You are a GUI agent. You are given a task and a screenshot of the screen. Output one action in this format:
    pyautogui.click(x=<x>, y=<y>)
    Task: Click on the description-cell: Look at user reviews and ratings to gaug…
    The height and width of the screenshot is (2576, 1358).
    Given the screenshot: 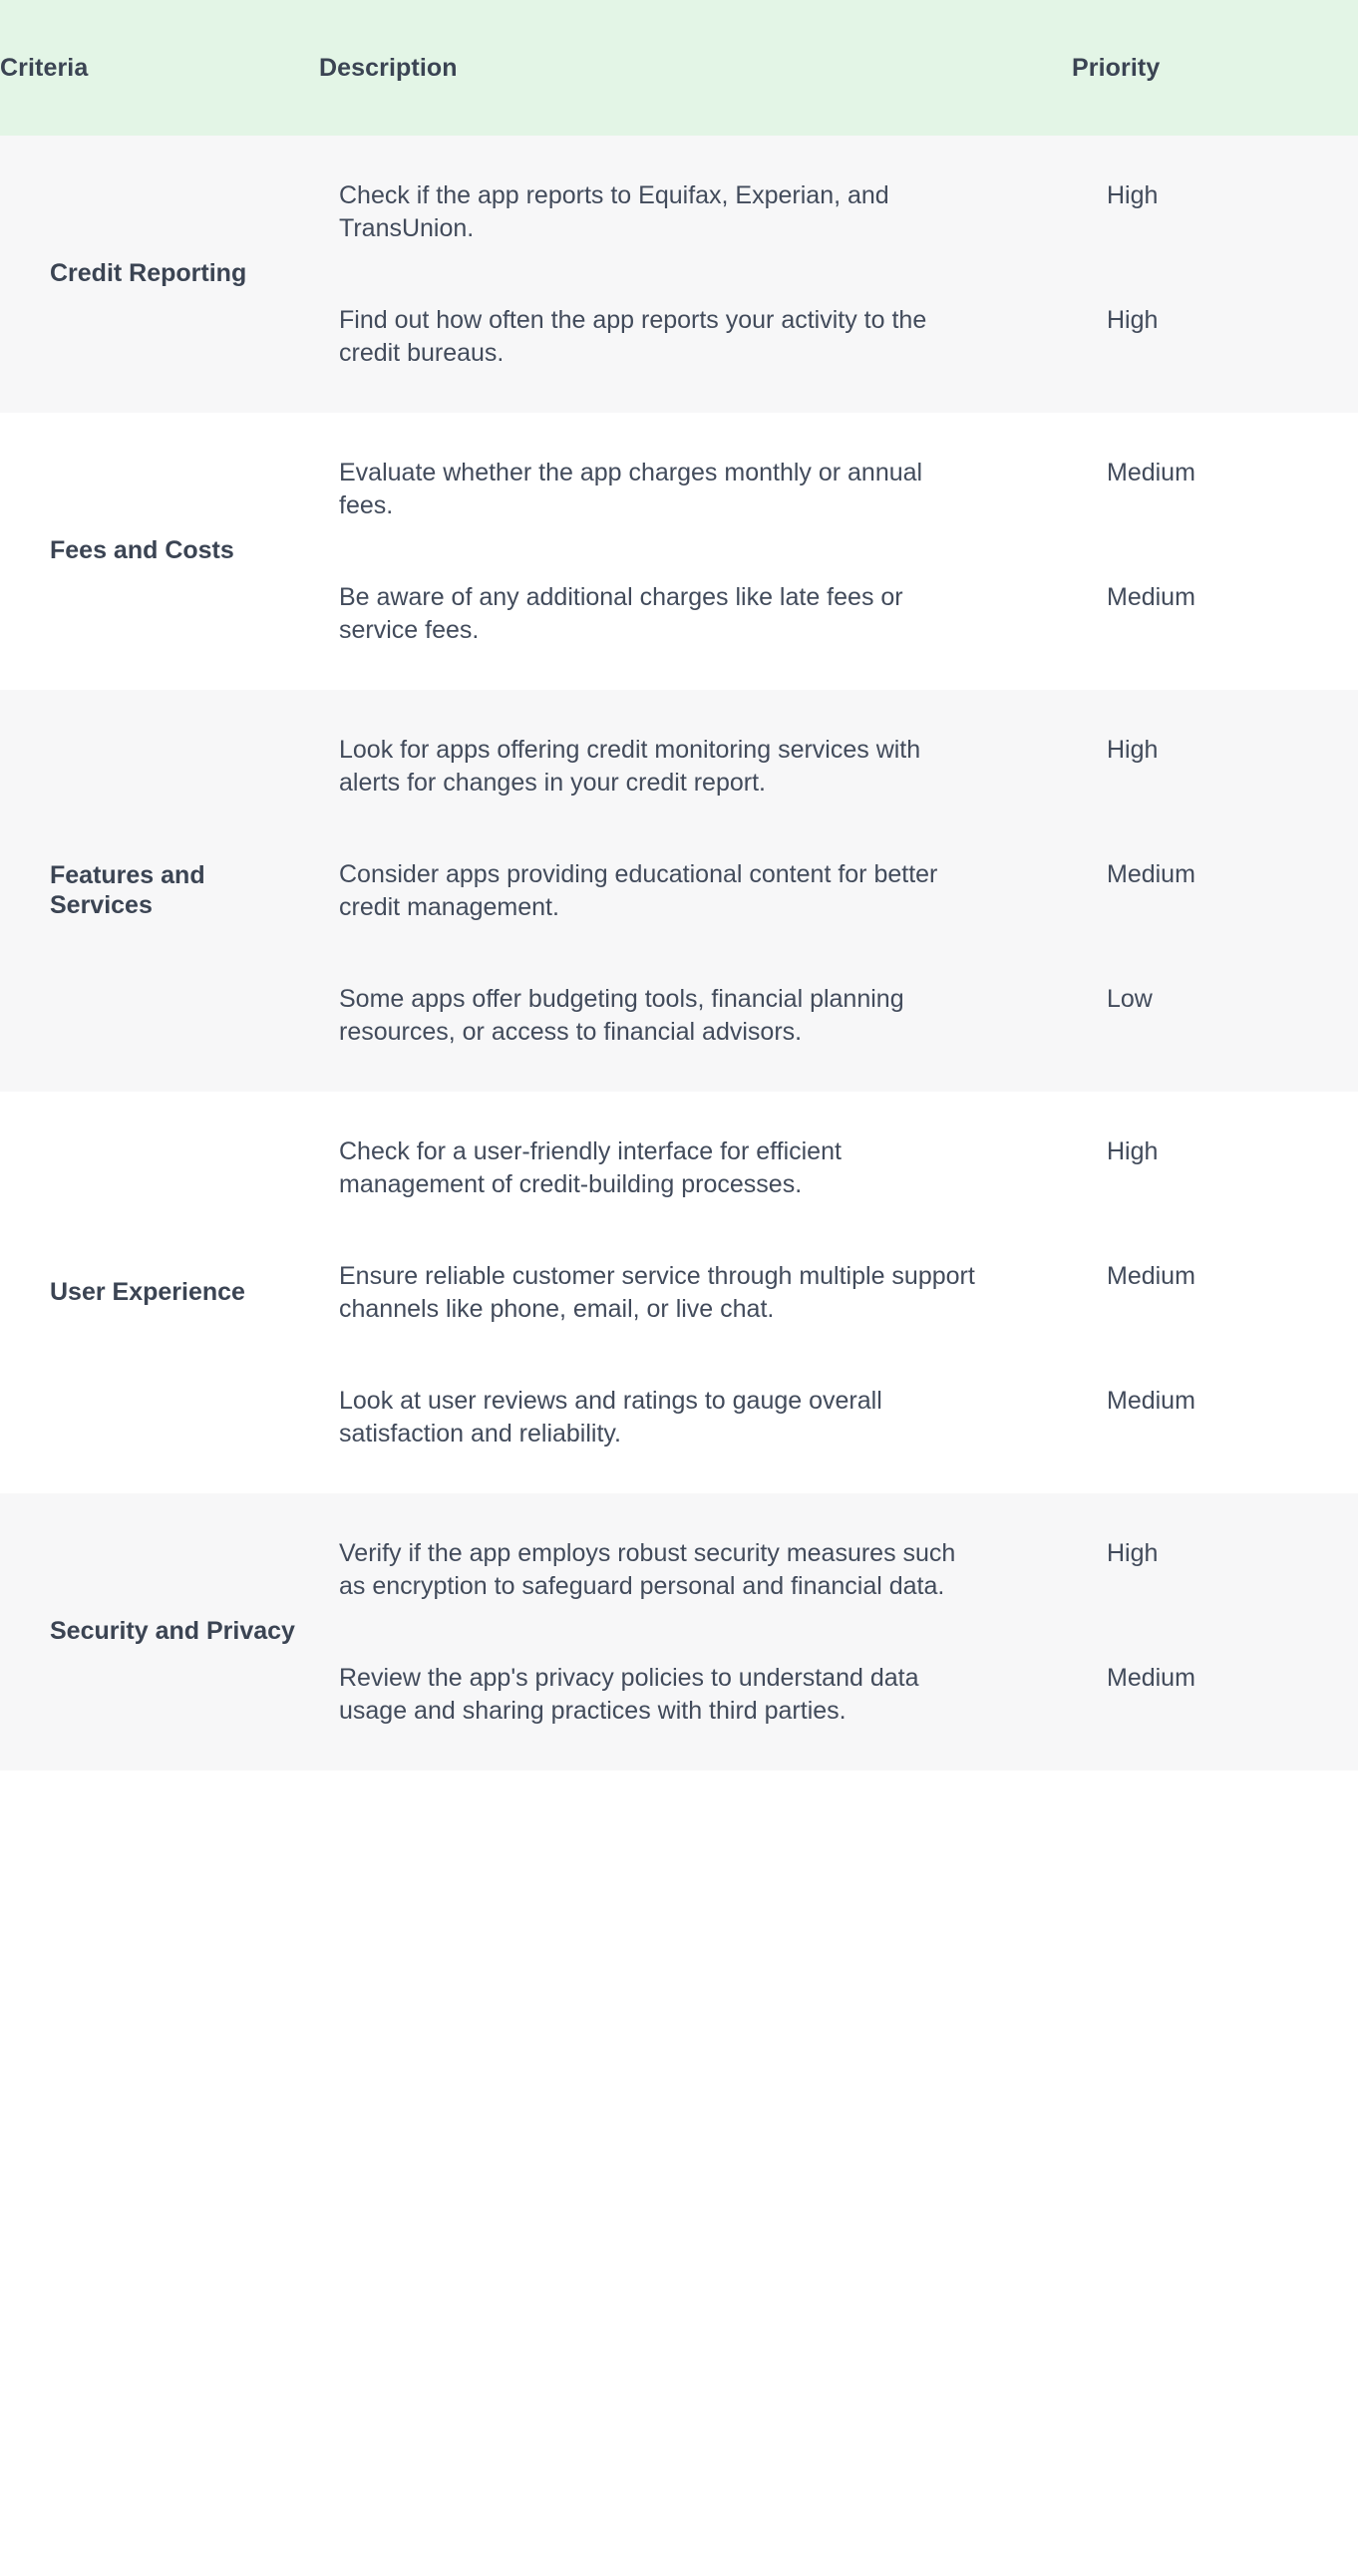 What is the action you would take?
    pyautogui.click(x=695, y=1424)
    